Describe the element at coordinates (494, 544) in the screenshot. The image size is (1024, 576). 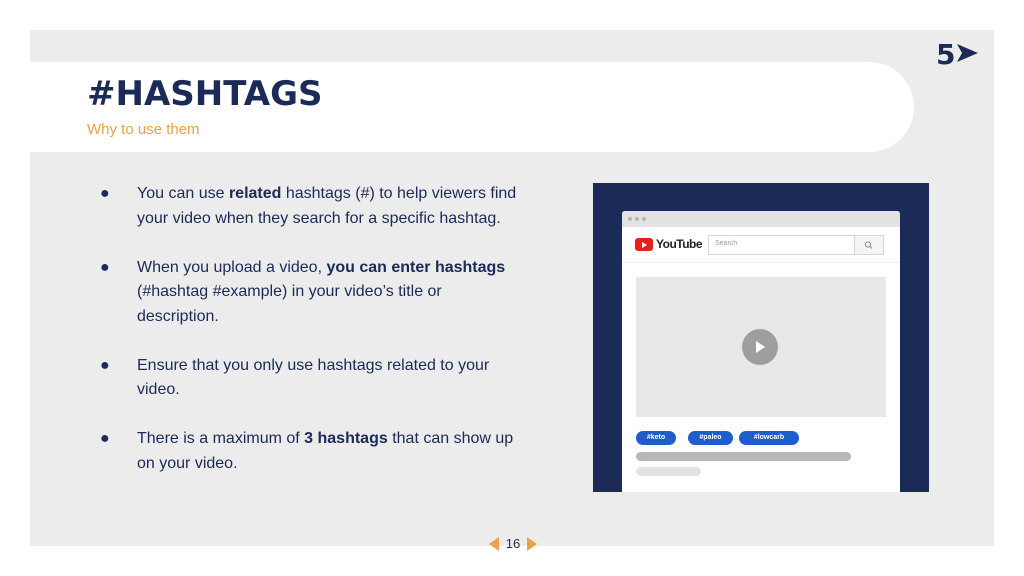
I see `prev-arrow-icon` at that location.